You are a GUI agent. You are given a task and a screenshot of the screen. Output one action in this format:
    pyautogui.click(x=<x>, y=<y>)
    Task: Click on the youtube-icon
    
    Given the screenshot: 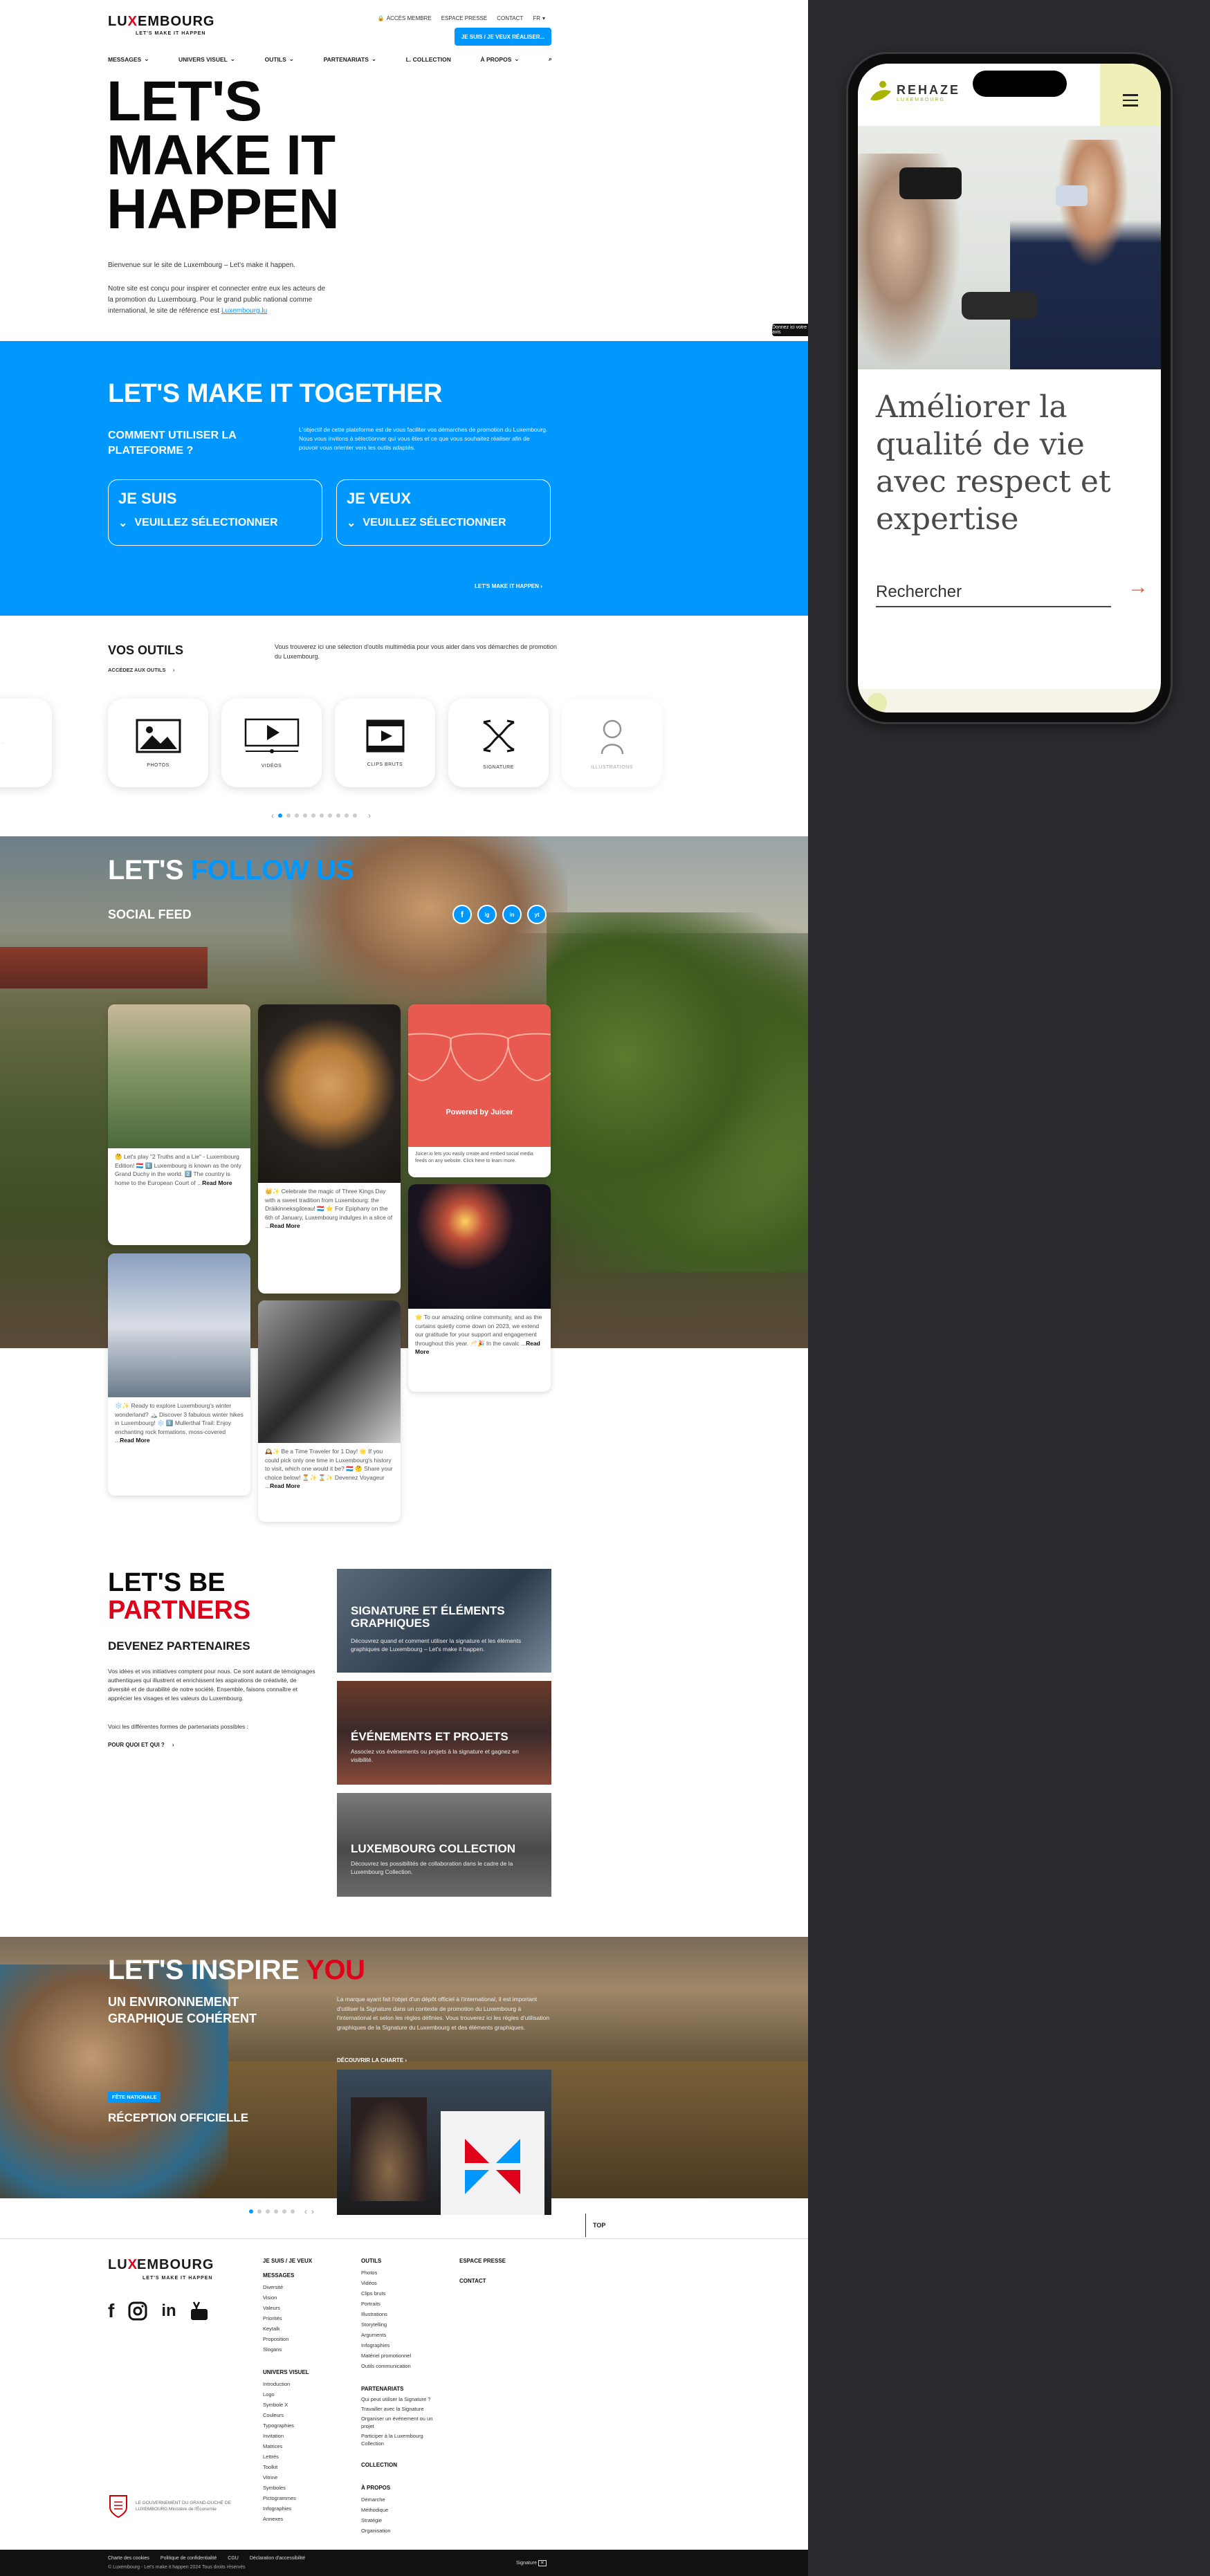 What is the action you would take?
    pyautogui.click(x=199, y=2311)
    